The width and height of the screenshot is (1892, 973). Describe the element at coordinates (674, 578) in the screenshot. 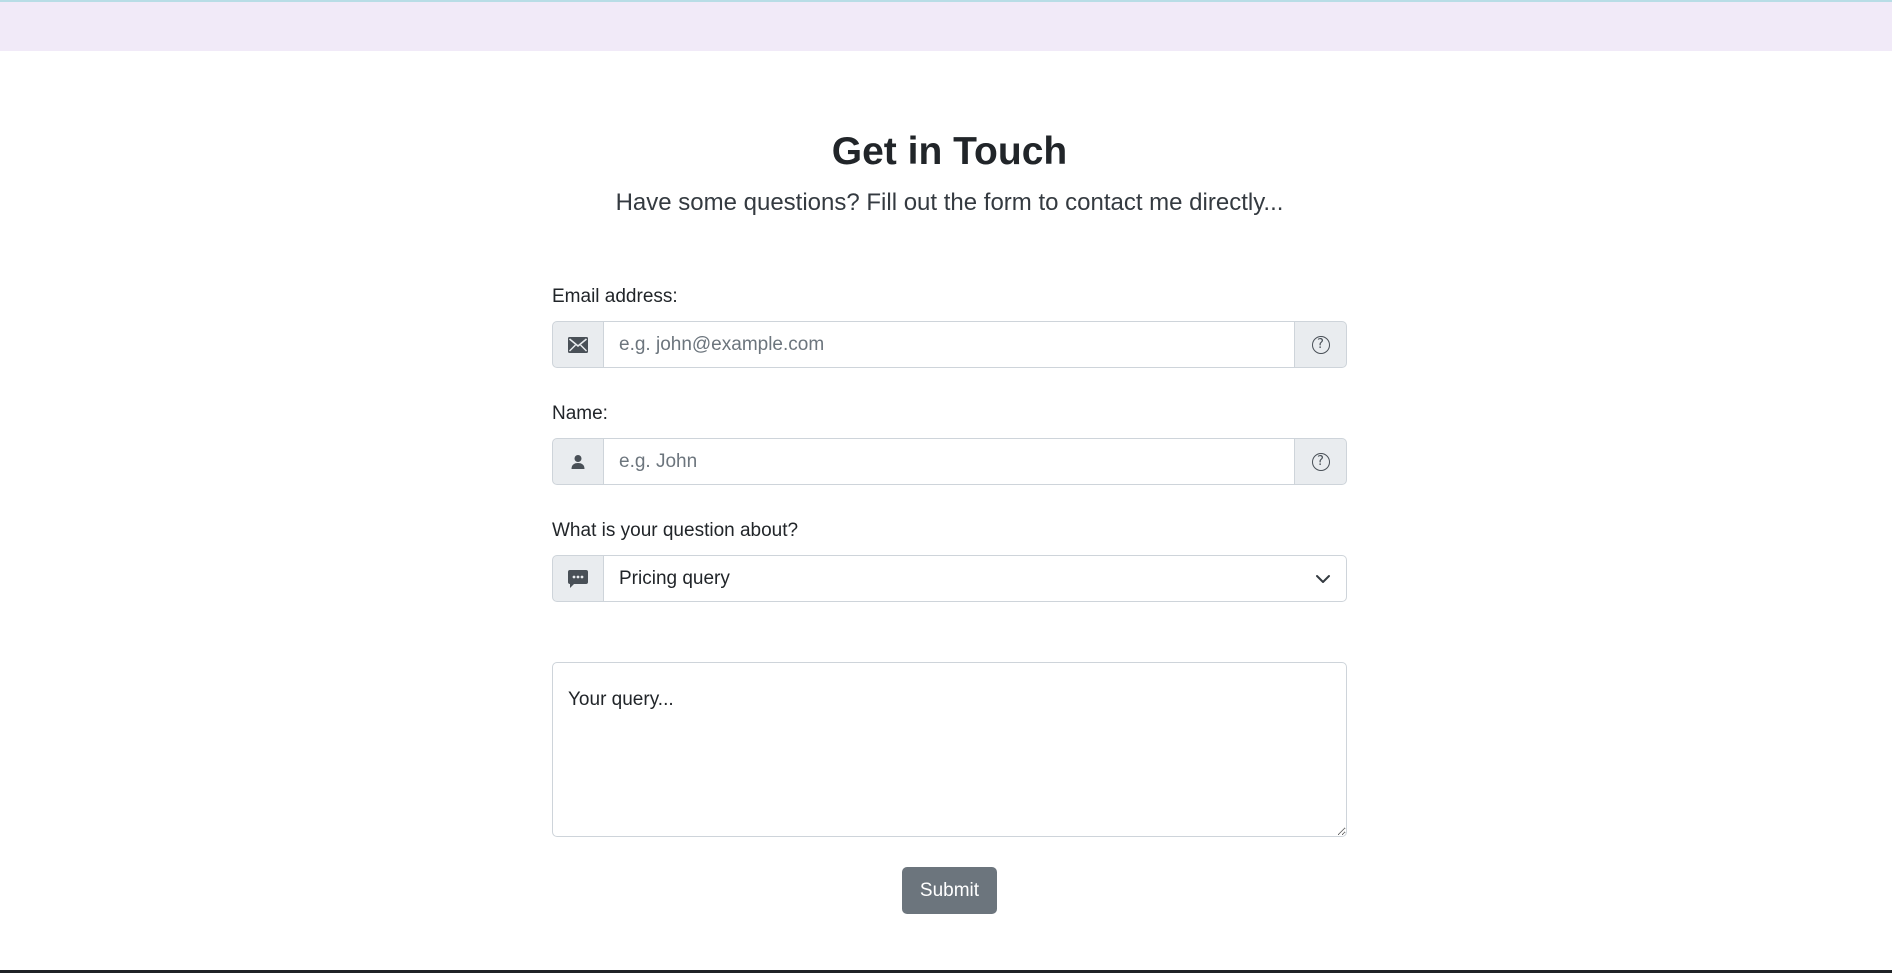

I see `topic-selected-value: Pricing query` at that location.